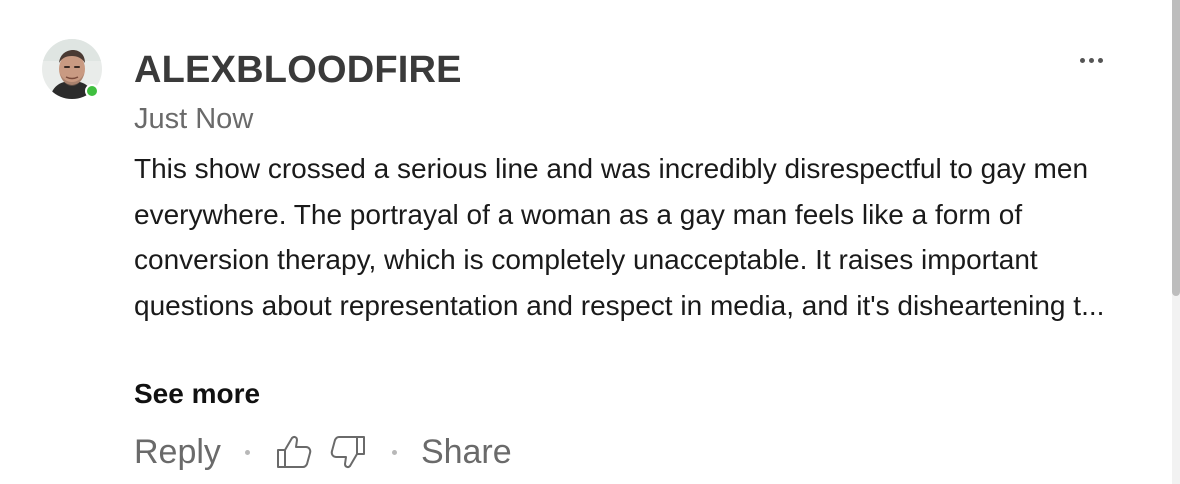 The height and width of the screenshot is (484, 1180). Describe the element at coordinates (197, 394) in the screenshot. I see `see-more-link: See more` at that location.